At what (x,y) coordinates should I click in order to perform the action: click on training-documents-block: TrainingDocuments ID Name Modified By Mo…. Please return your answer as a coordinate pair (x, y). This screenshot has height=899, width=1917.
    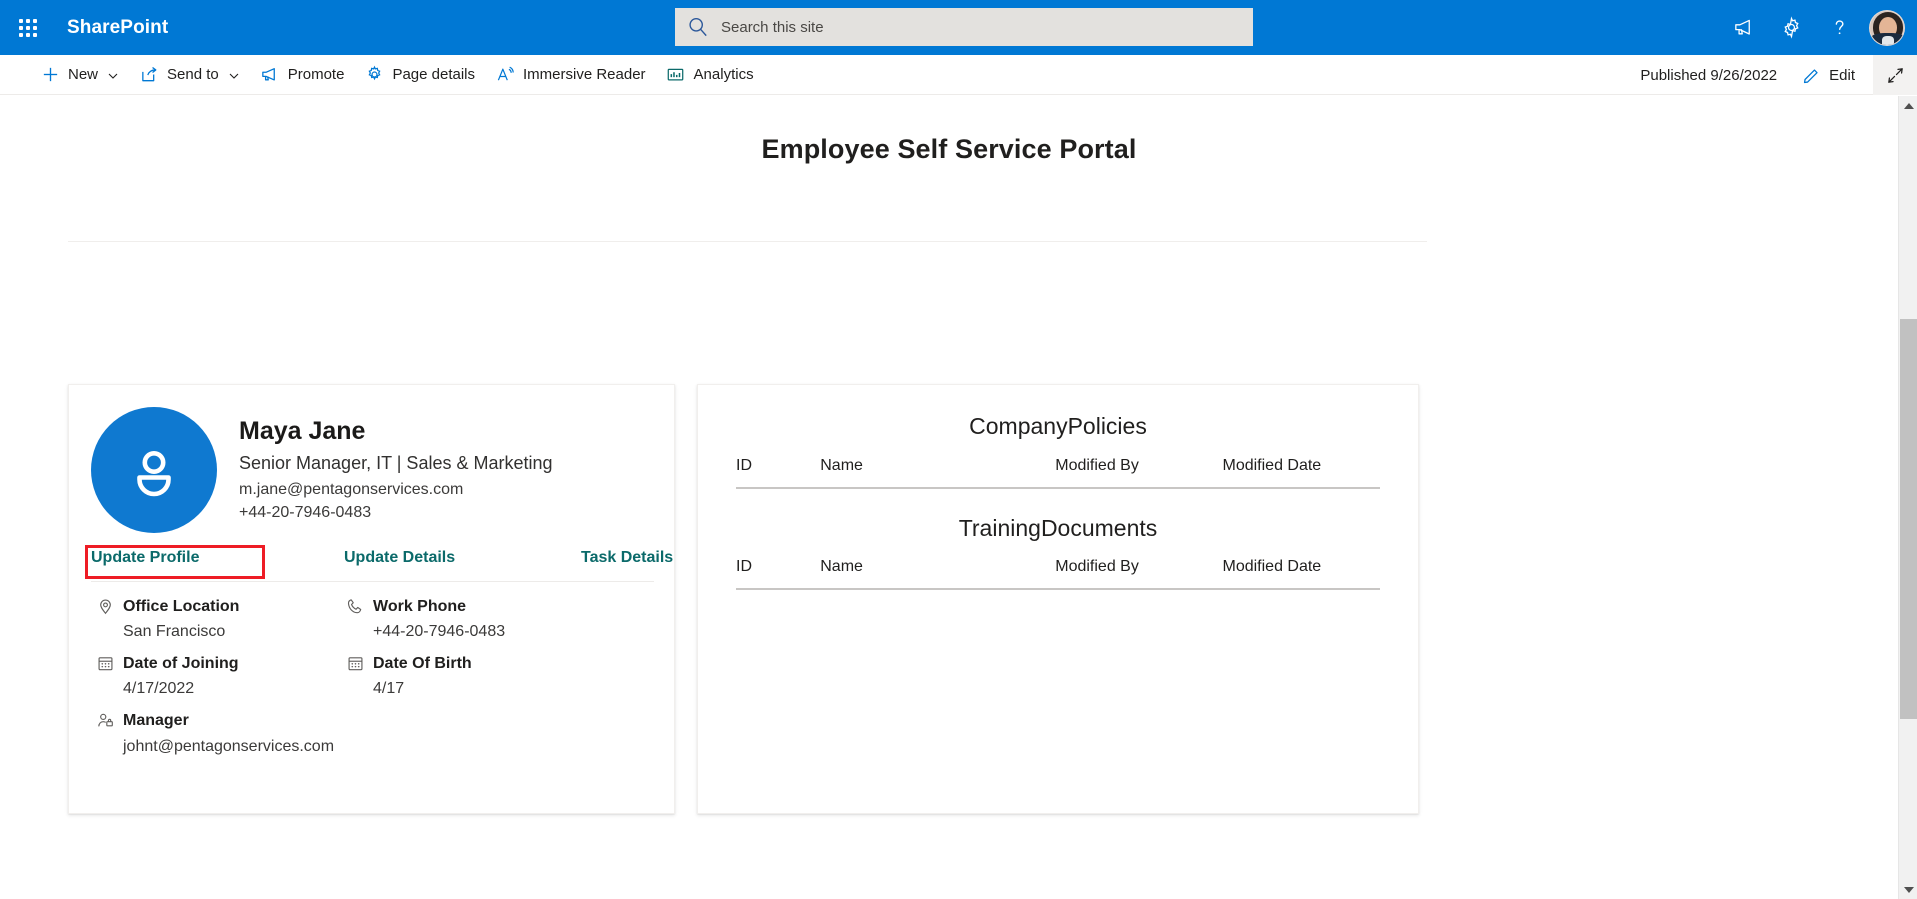
    Looking at the image, I should click on (1058, 540).